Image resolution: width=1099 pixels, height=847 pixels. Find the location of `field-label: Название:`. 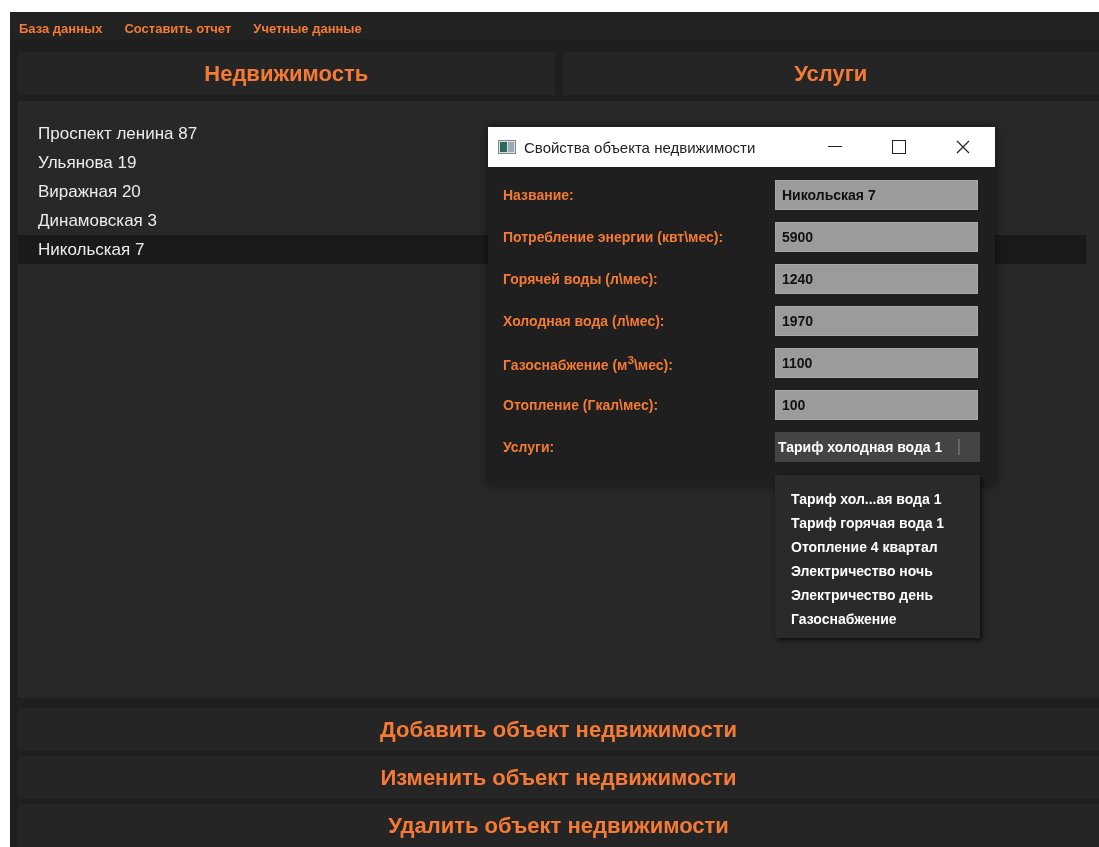

field-label: Название: is located at coordinates (539, 195).